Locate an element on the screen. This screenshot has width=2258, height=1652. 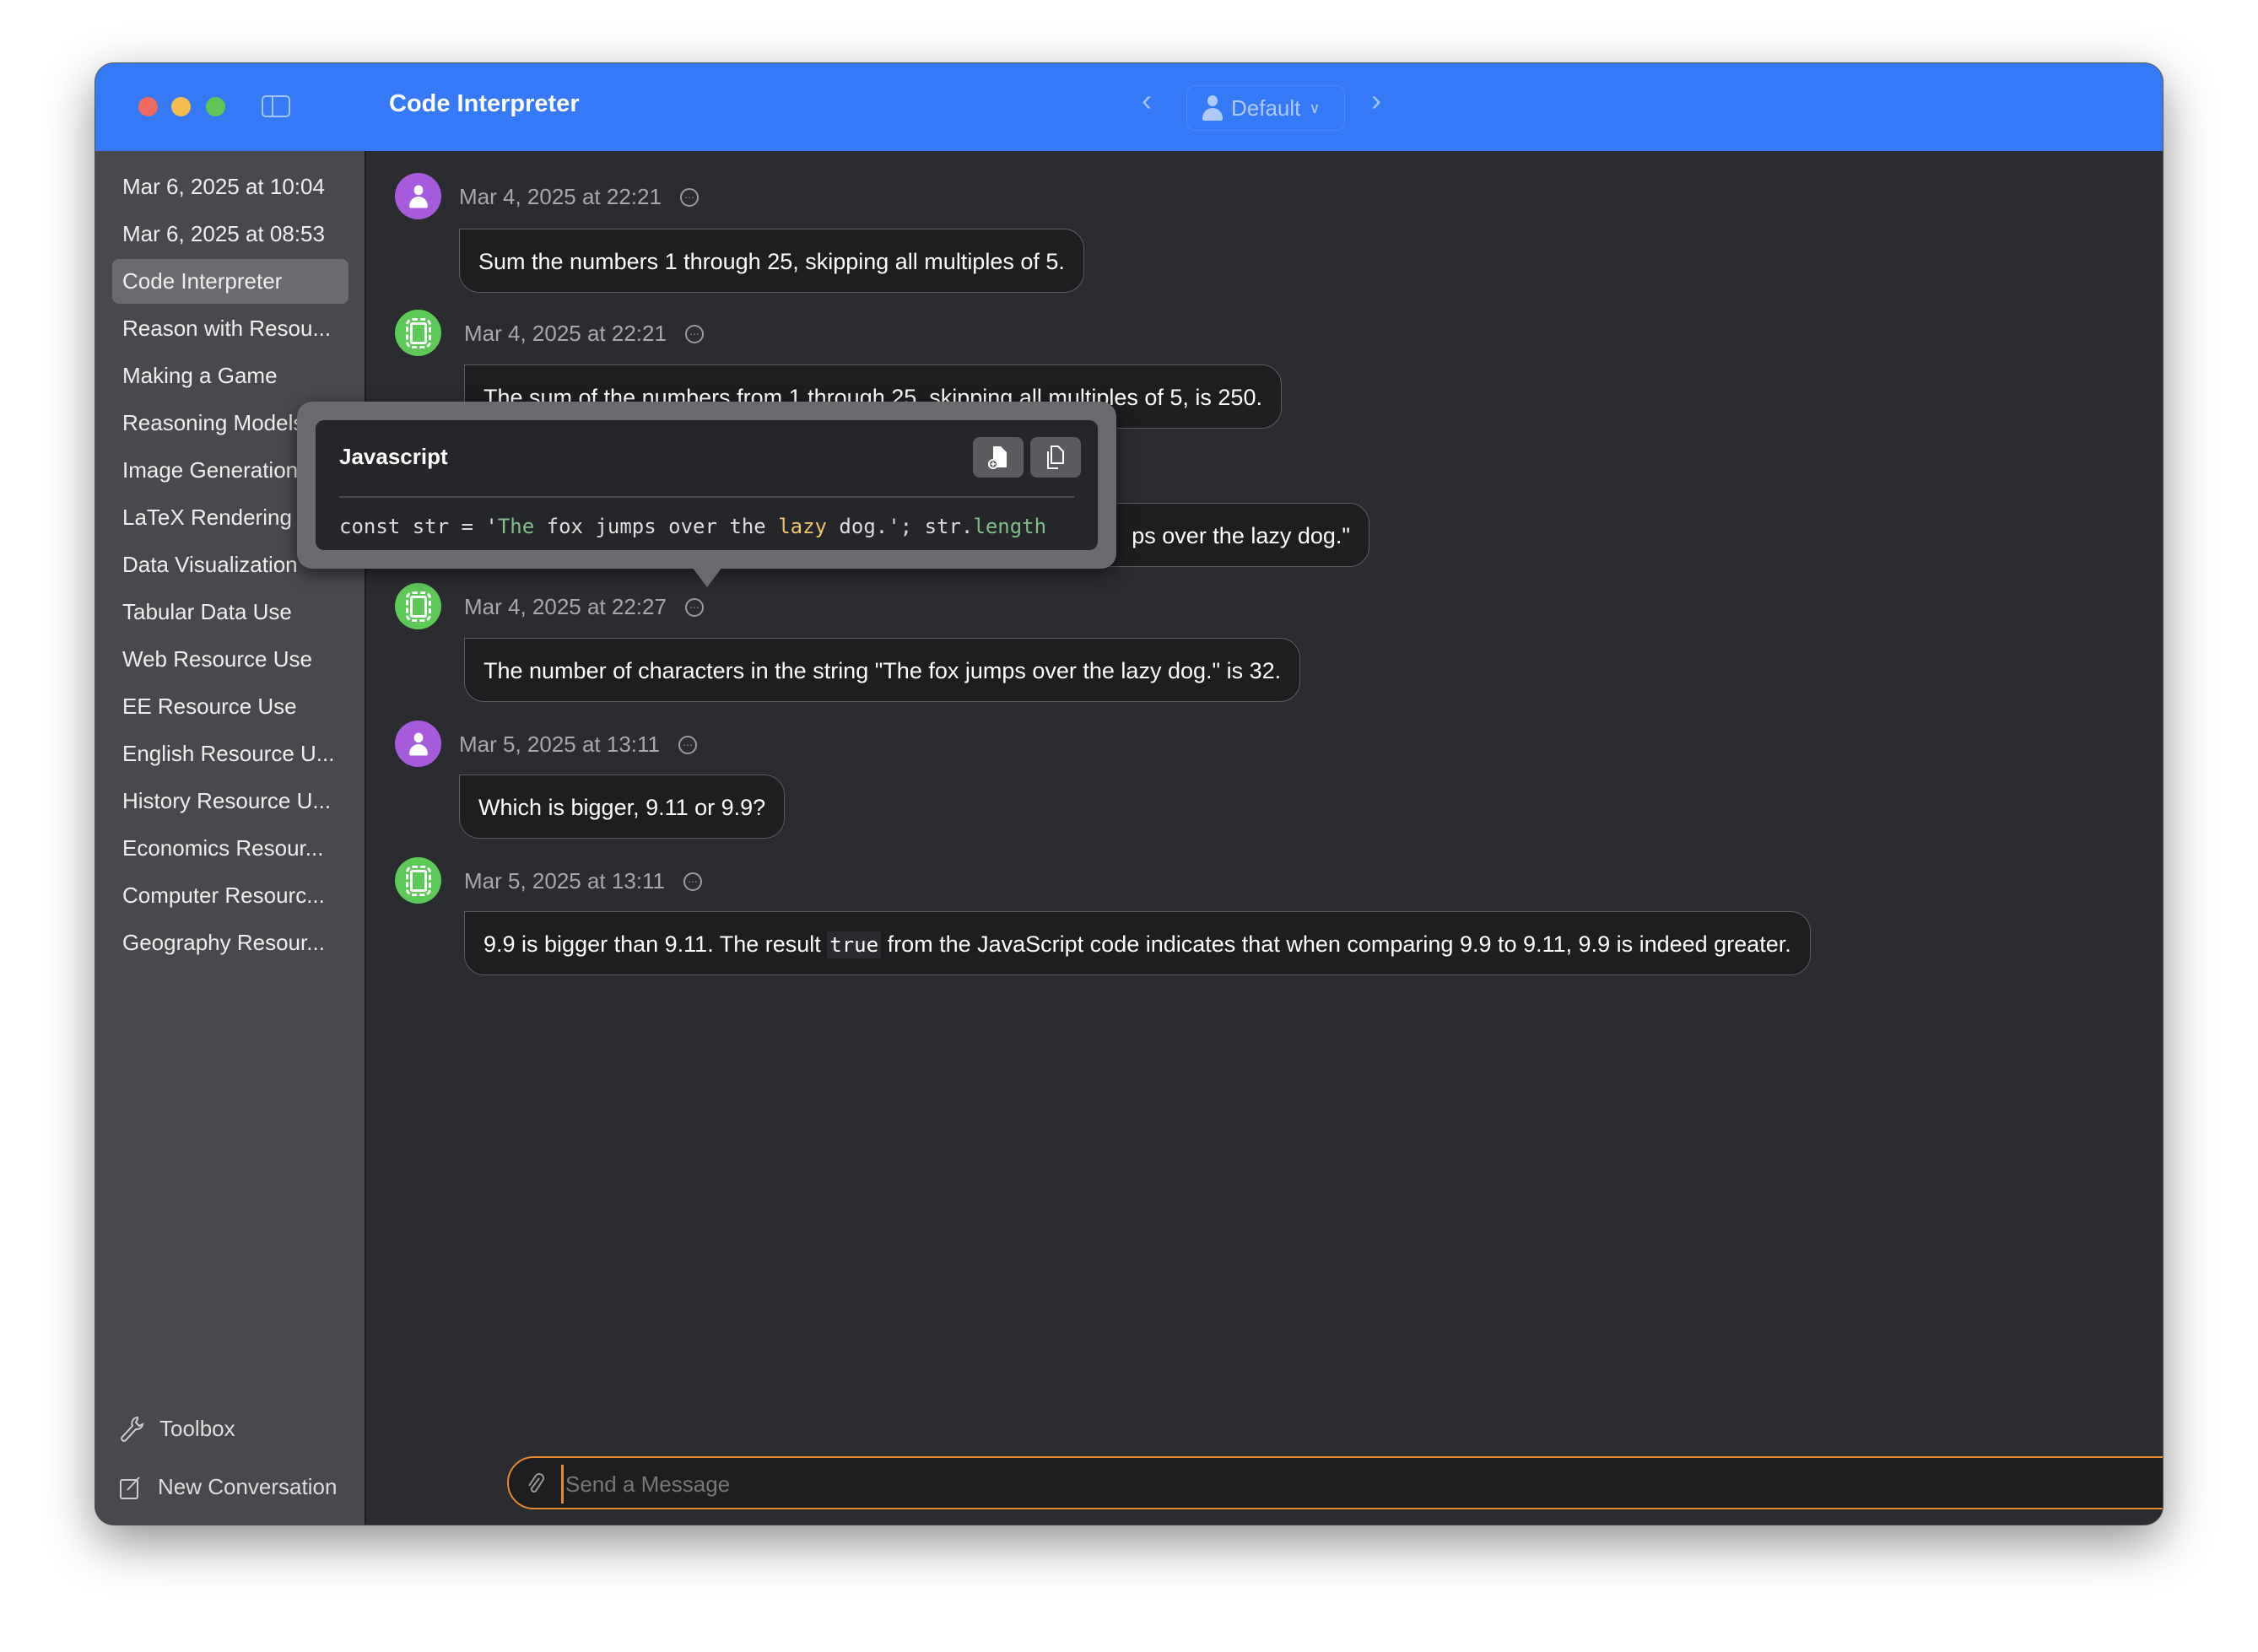
paperclip-icon is located at coordinates (536, 1484).